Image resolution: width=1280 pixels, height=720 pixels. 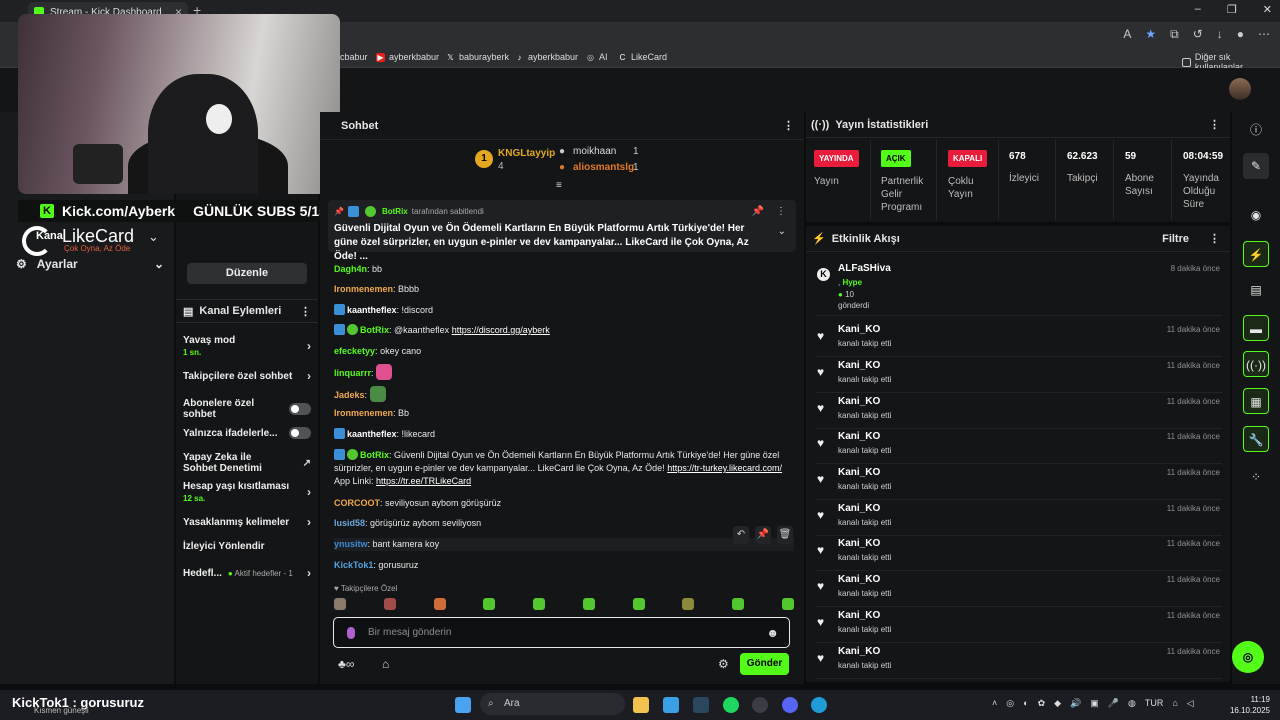 What do you see at coordinates (247, 492) in the screenshot?
I see `action-account-age: Hesap yaşı kısıtlaması 12 sa. ›` at bounding box center [247, 492].